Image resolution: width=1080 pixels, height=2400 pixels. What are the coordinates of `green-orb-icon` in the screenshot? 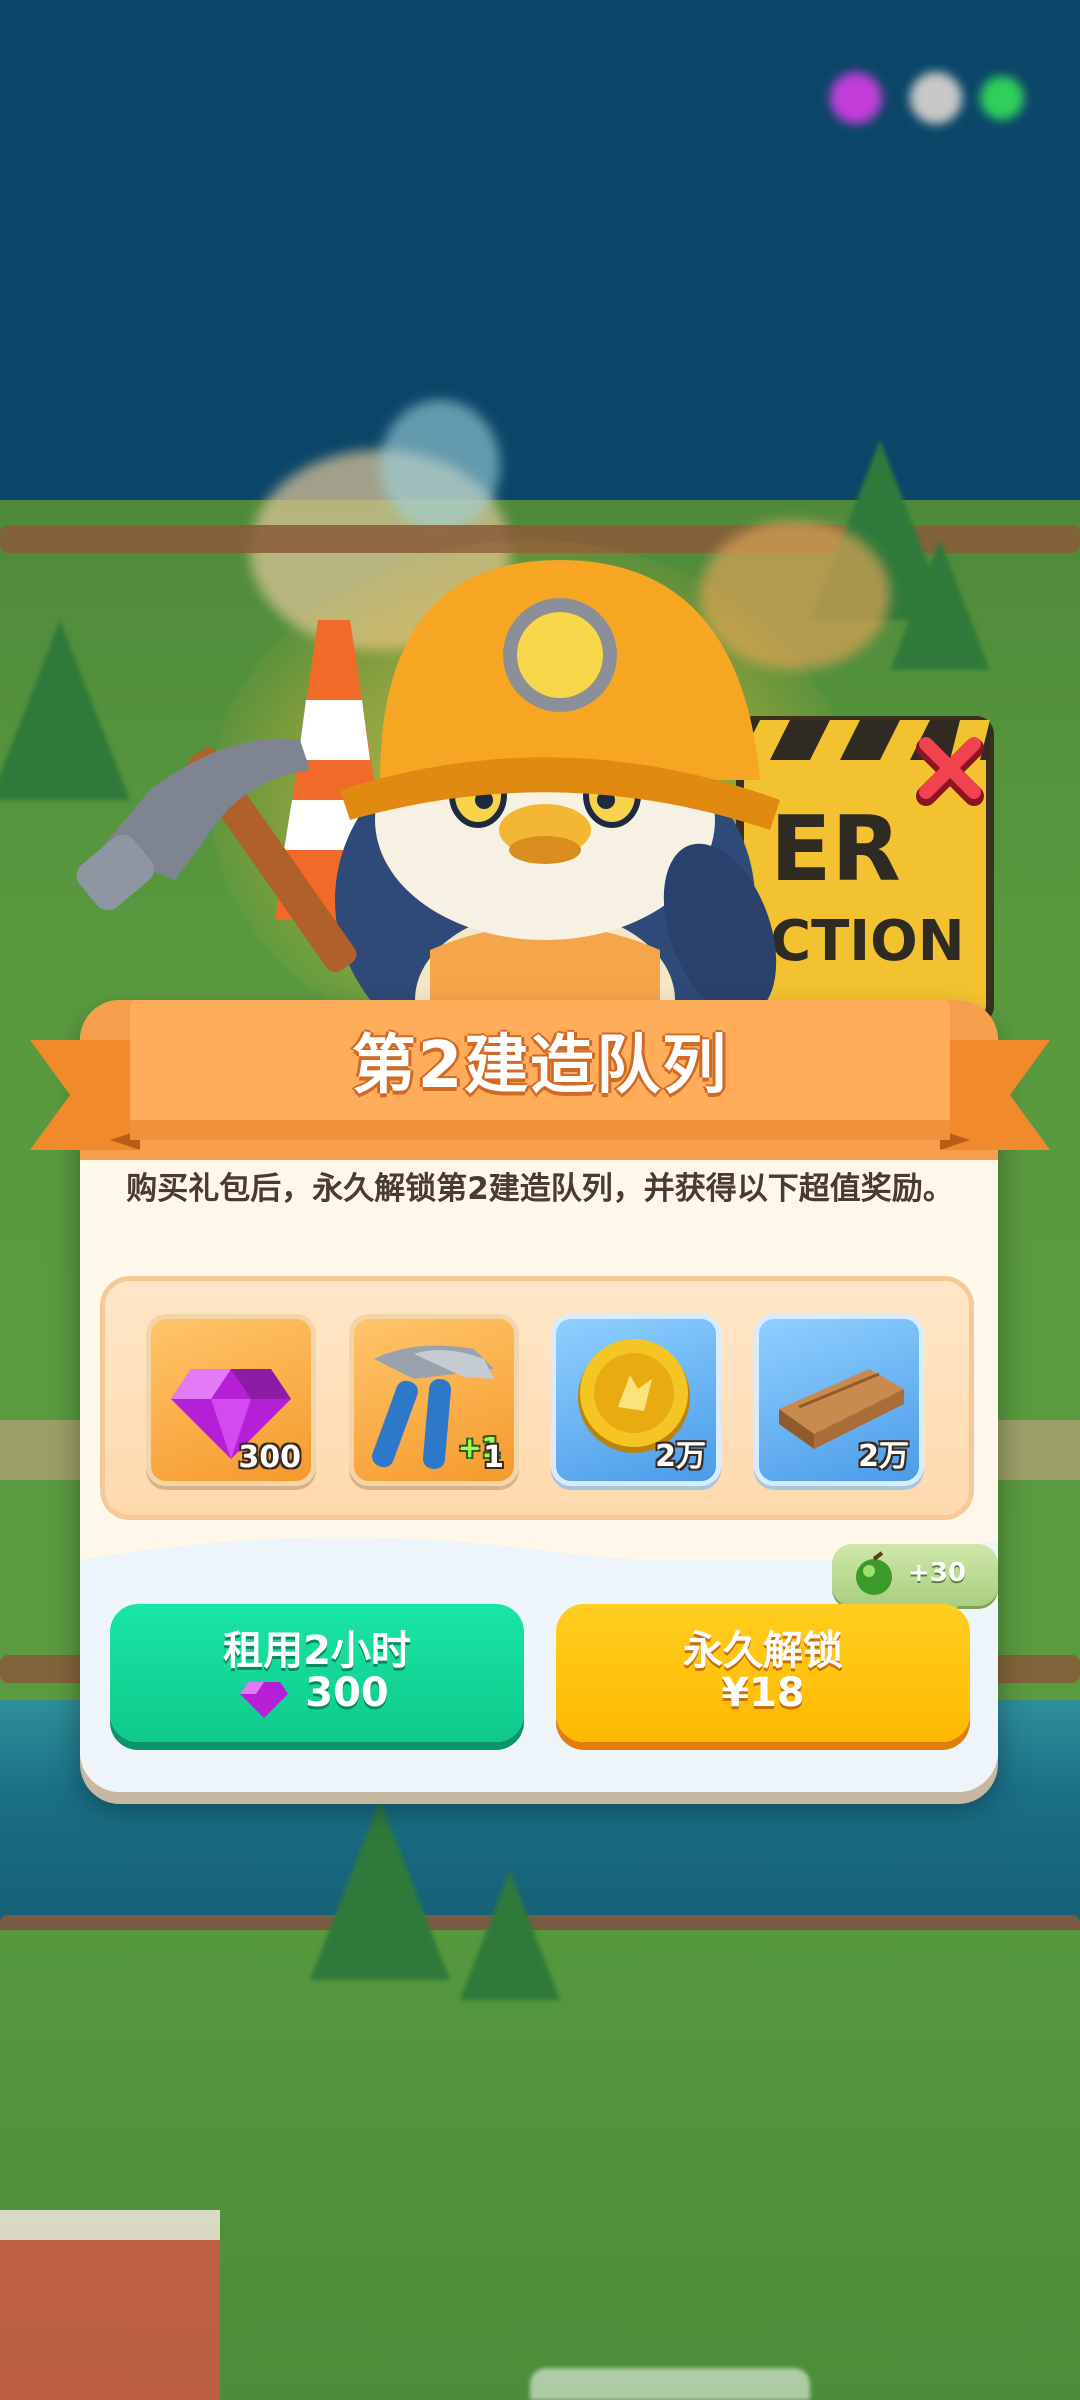 It's located at (874, 1573).